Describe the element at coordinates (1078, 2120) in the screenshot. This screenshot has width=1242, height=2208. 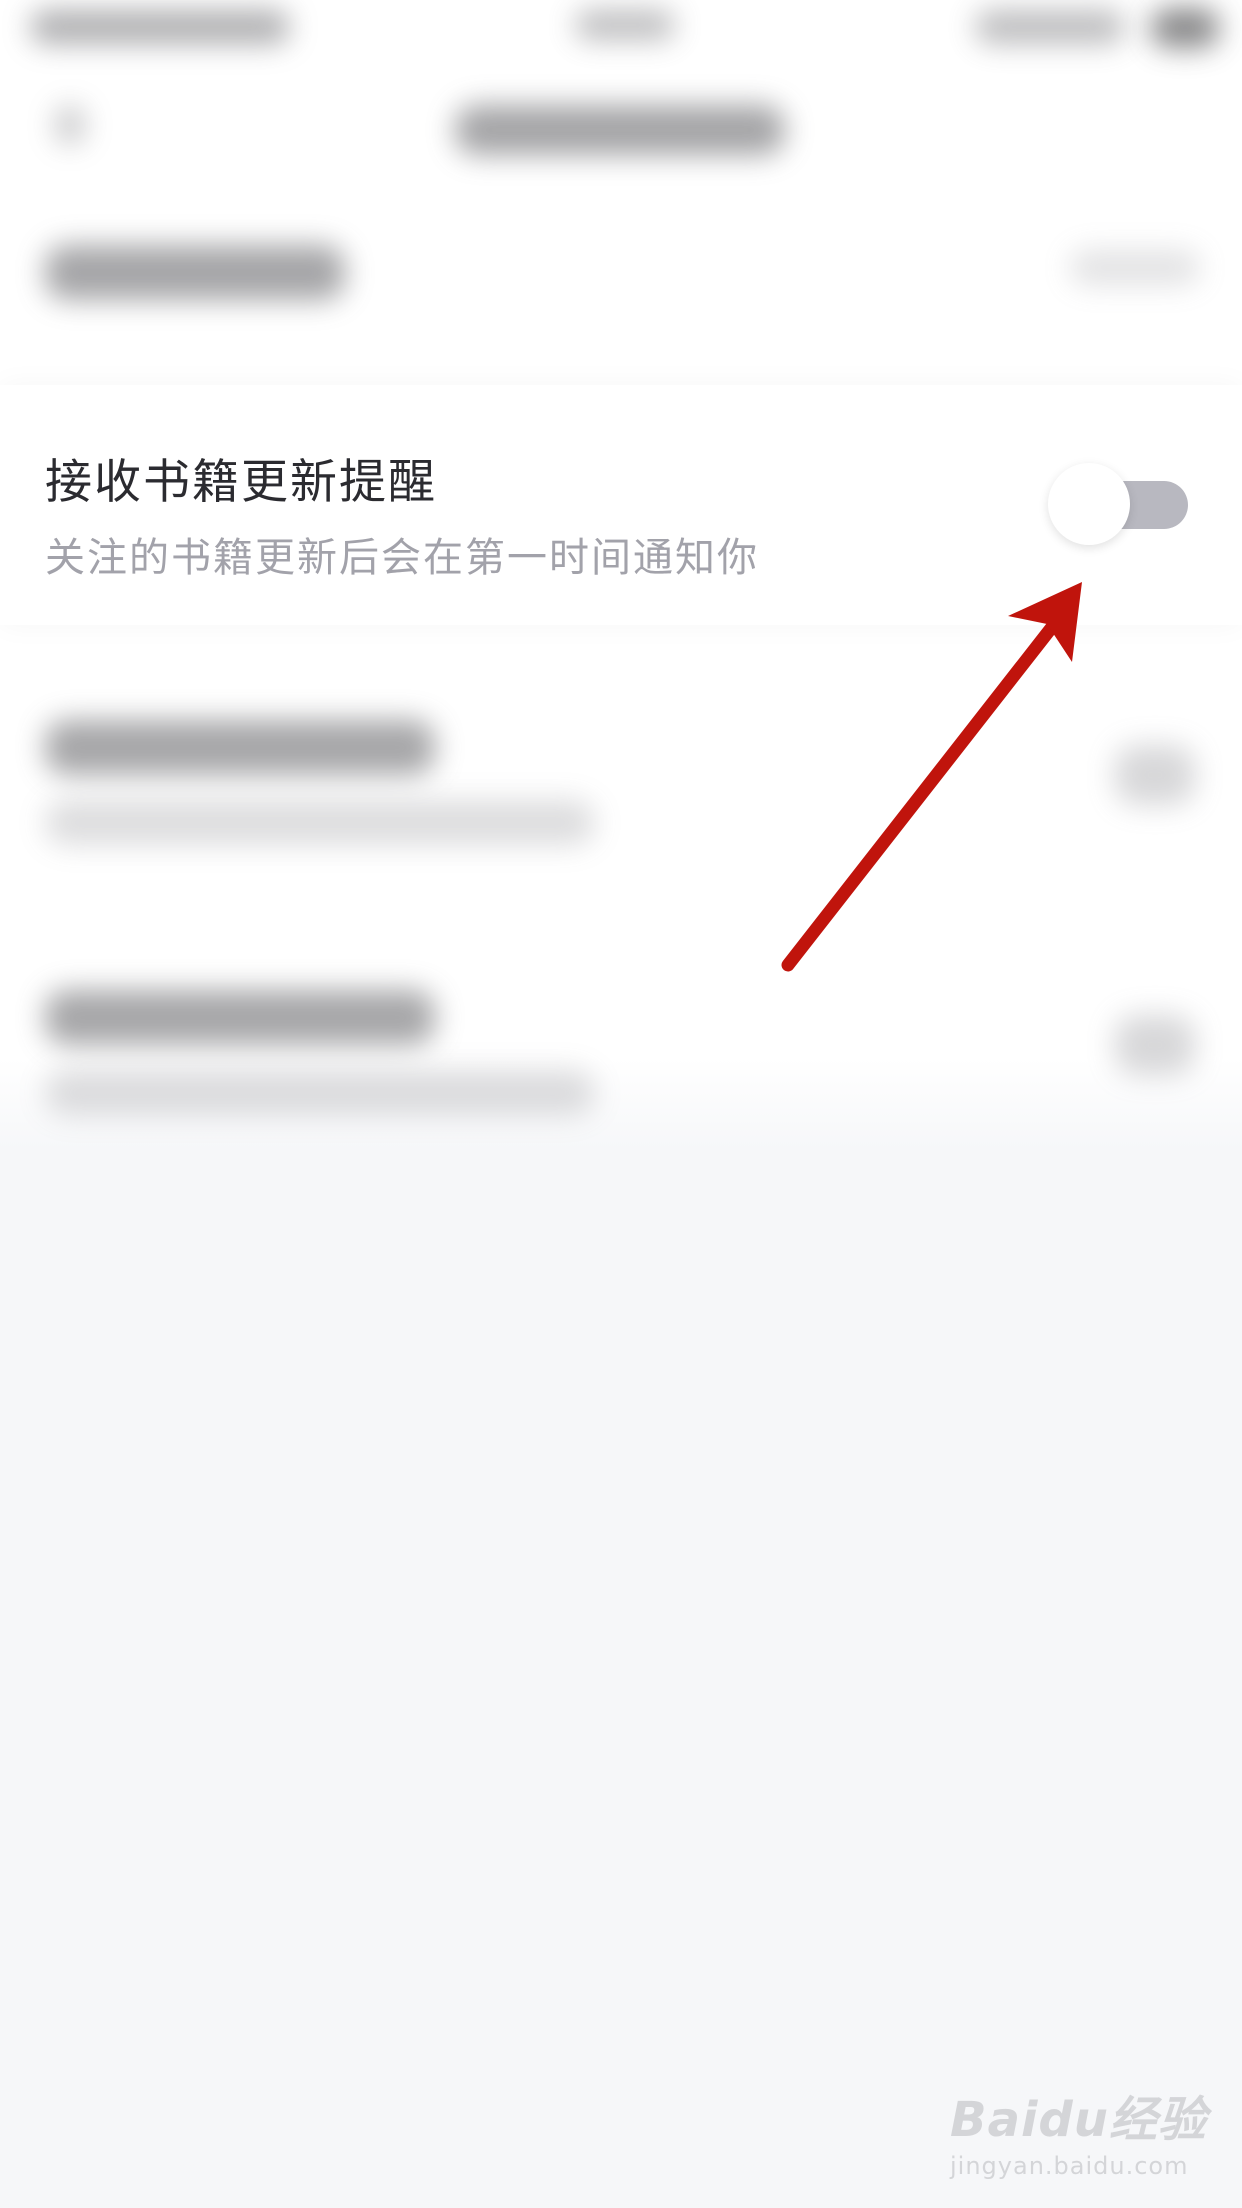
I see `watermark-logo: Baidu经验` at that location.